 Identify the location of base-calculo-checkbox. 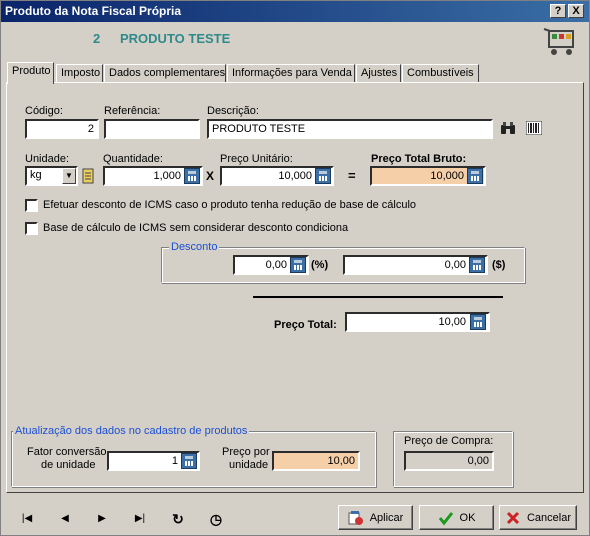
(31, 228).